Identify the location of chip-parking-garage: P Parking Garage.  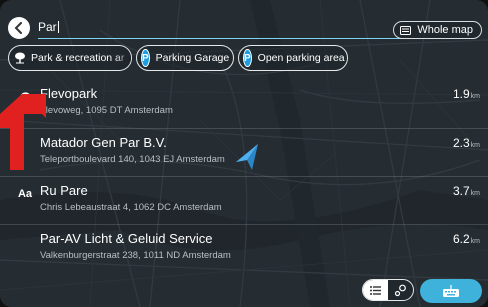
(185, 58).